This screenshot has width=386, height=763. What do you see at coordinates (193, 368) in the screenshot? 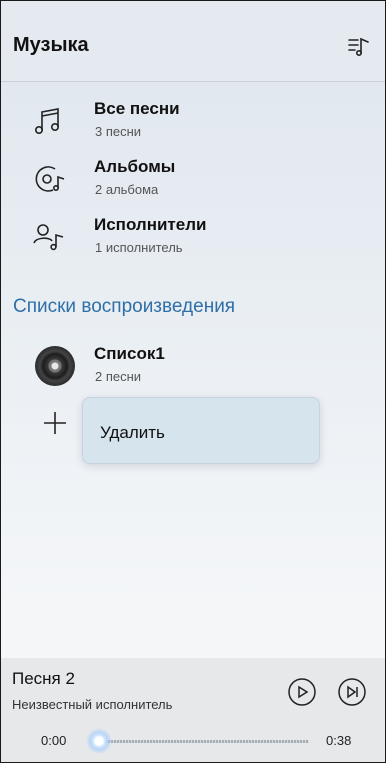
I see `playlist-item: Список1 2 песни` at bounding box center [193, 368].